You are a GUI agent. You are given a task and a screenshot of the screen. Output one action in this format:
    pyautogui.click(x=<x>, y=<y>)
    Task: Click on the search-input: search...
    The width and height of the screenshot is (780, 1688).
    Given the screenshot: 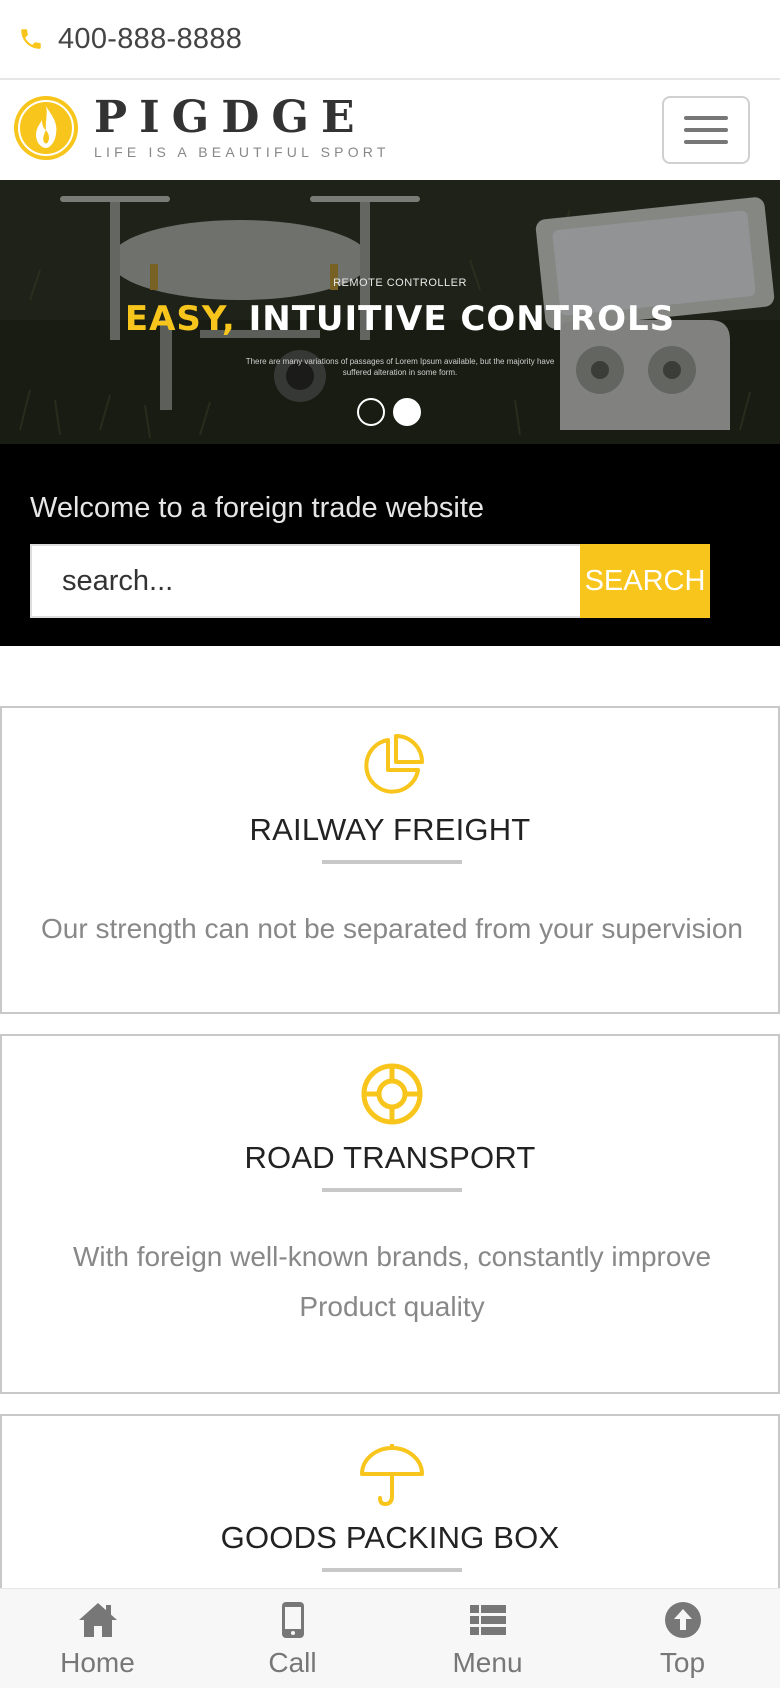 What is the action you would take?
    pyautogui.click(x=306, y=581)
    